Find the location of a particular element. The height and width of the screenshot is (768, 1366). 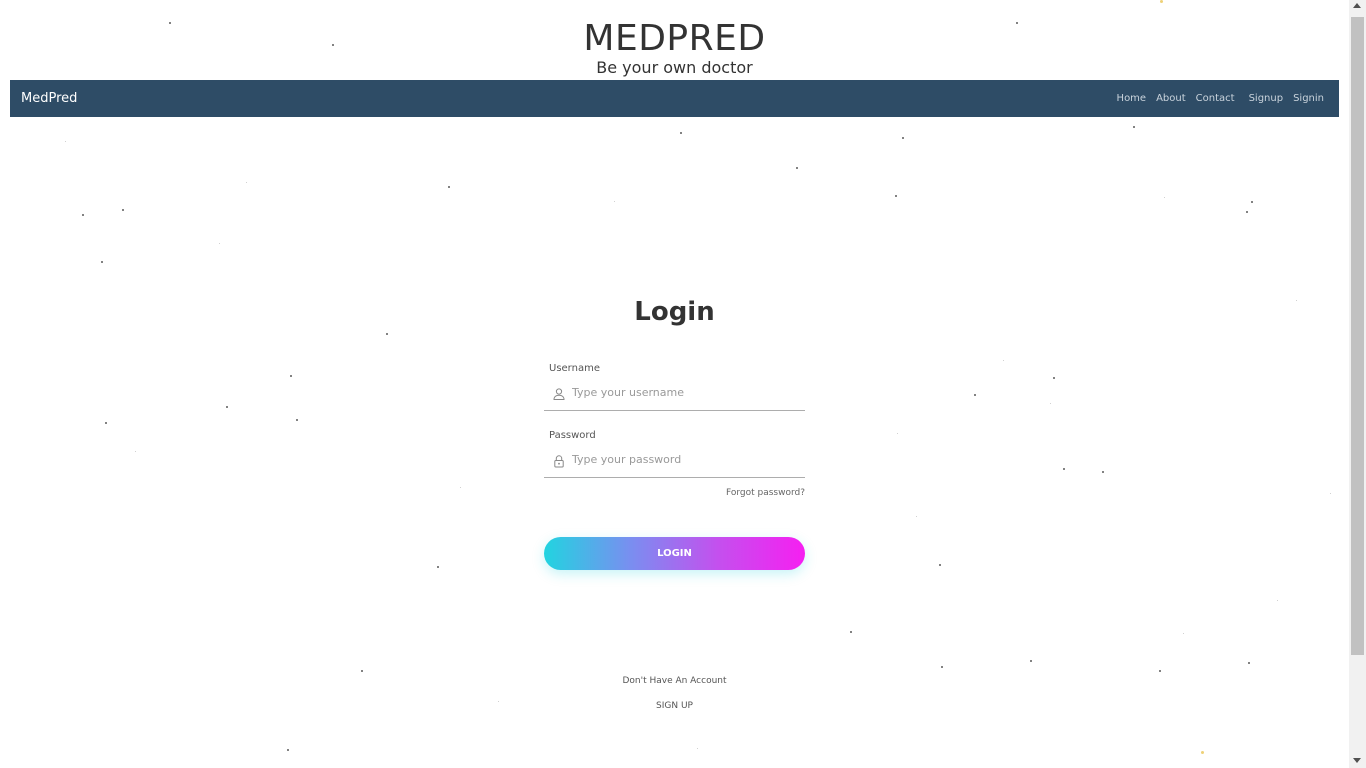

nav-link-signin: Signin is located at coordinates (1308, 98).